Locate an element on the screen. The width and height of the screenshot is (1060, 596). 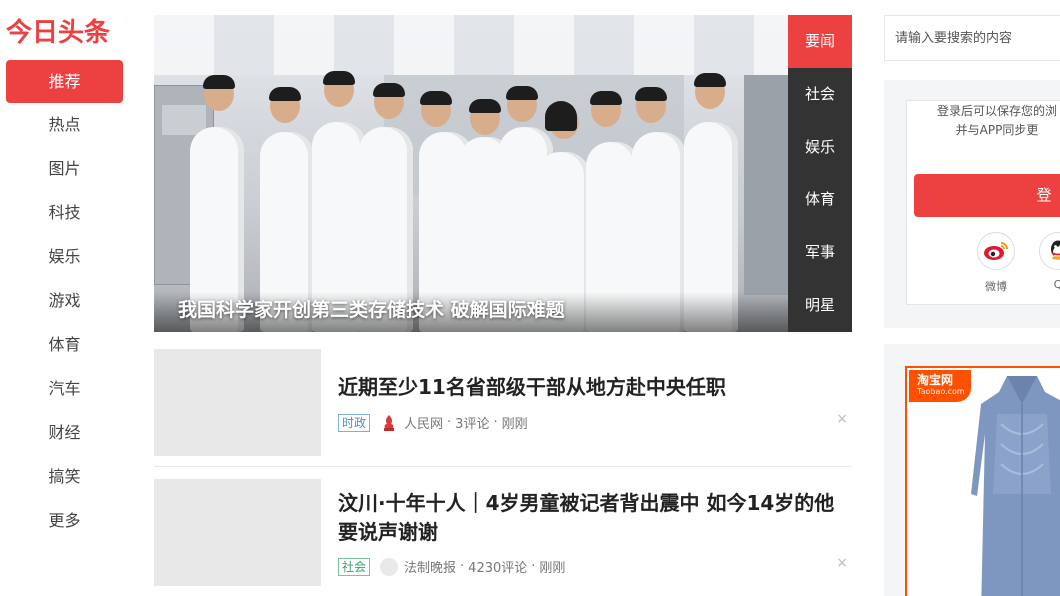
weibo-icon is located at coordinates (996, 251).